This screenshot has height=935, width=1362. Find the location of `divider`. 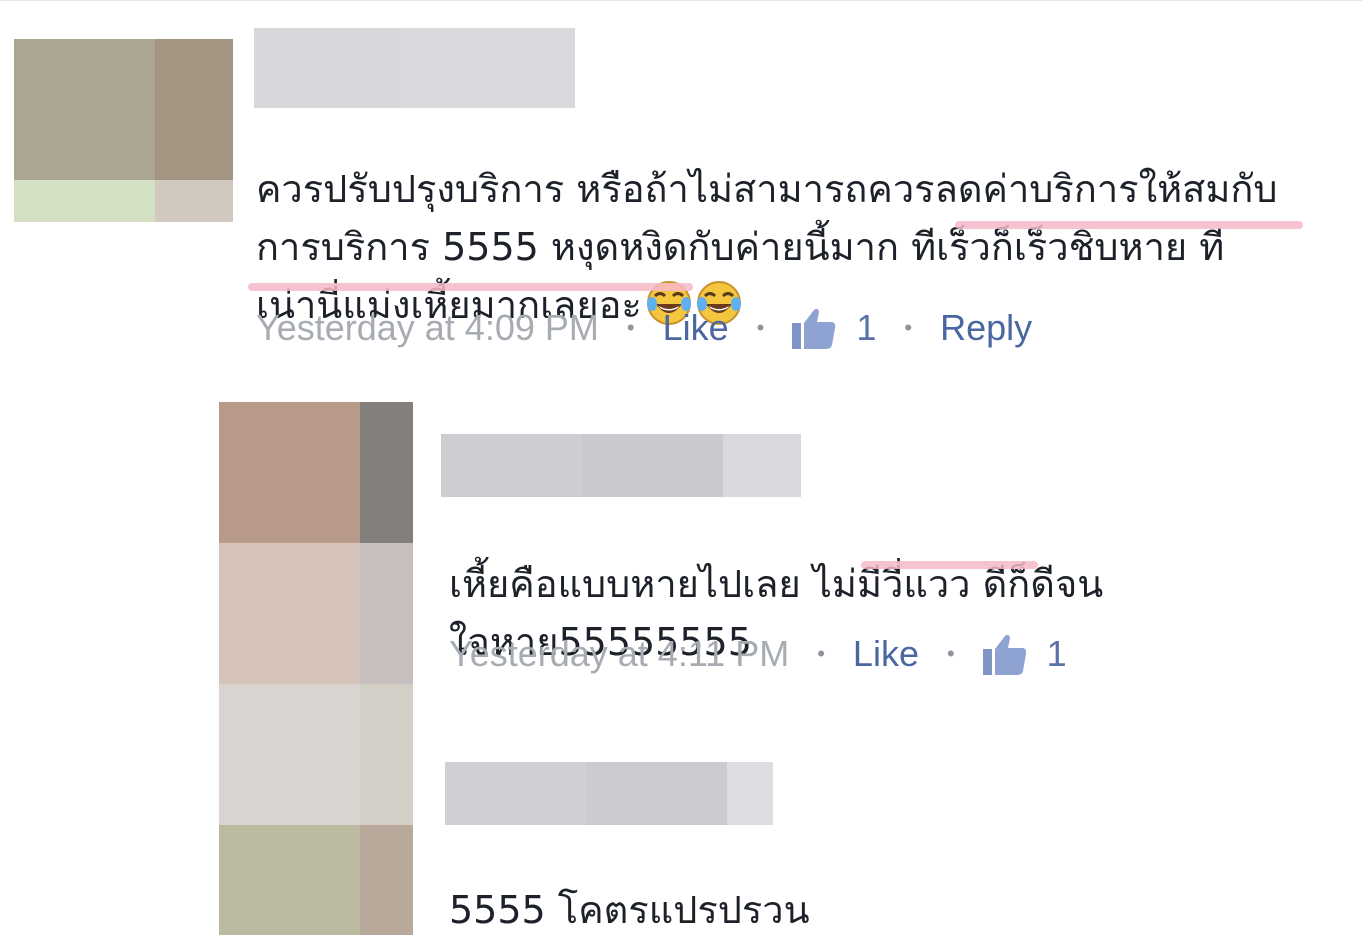

divider is located at coordinates (681, 0).